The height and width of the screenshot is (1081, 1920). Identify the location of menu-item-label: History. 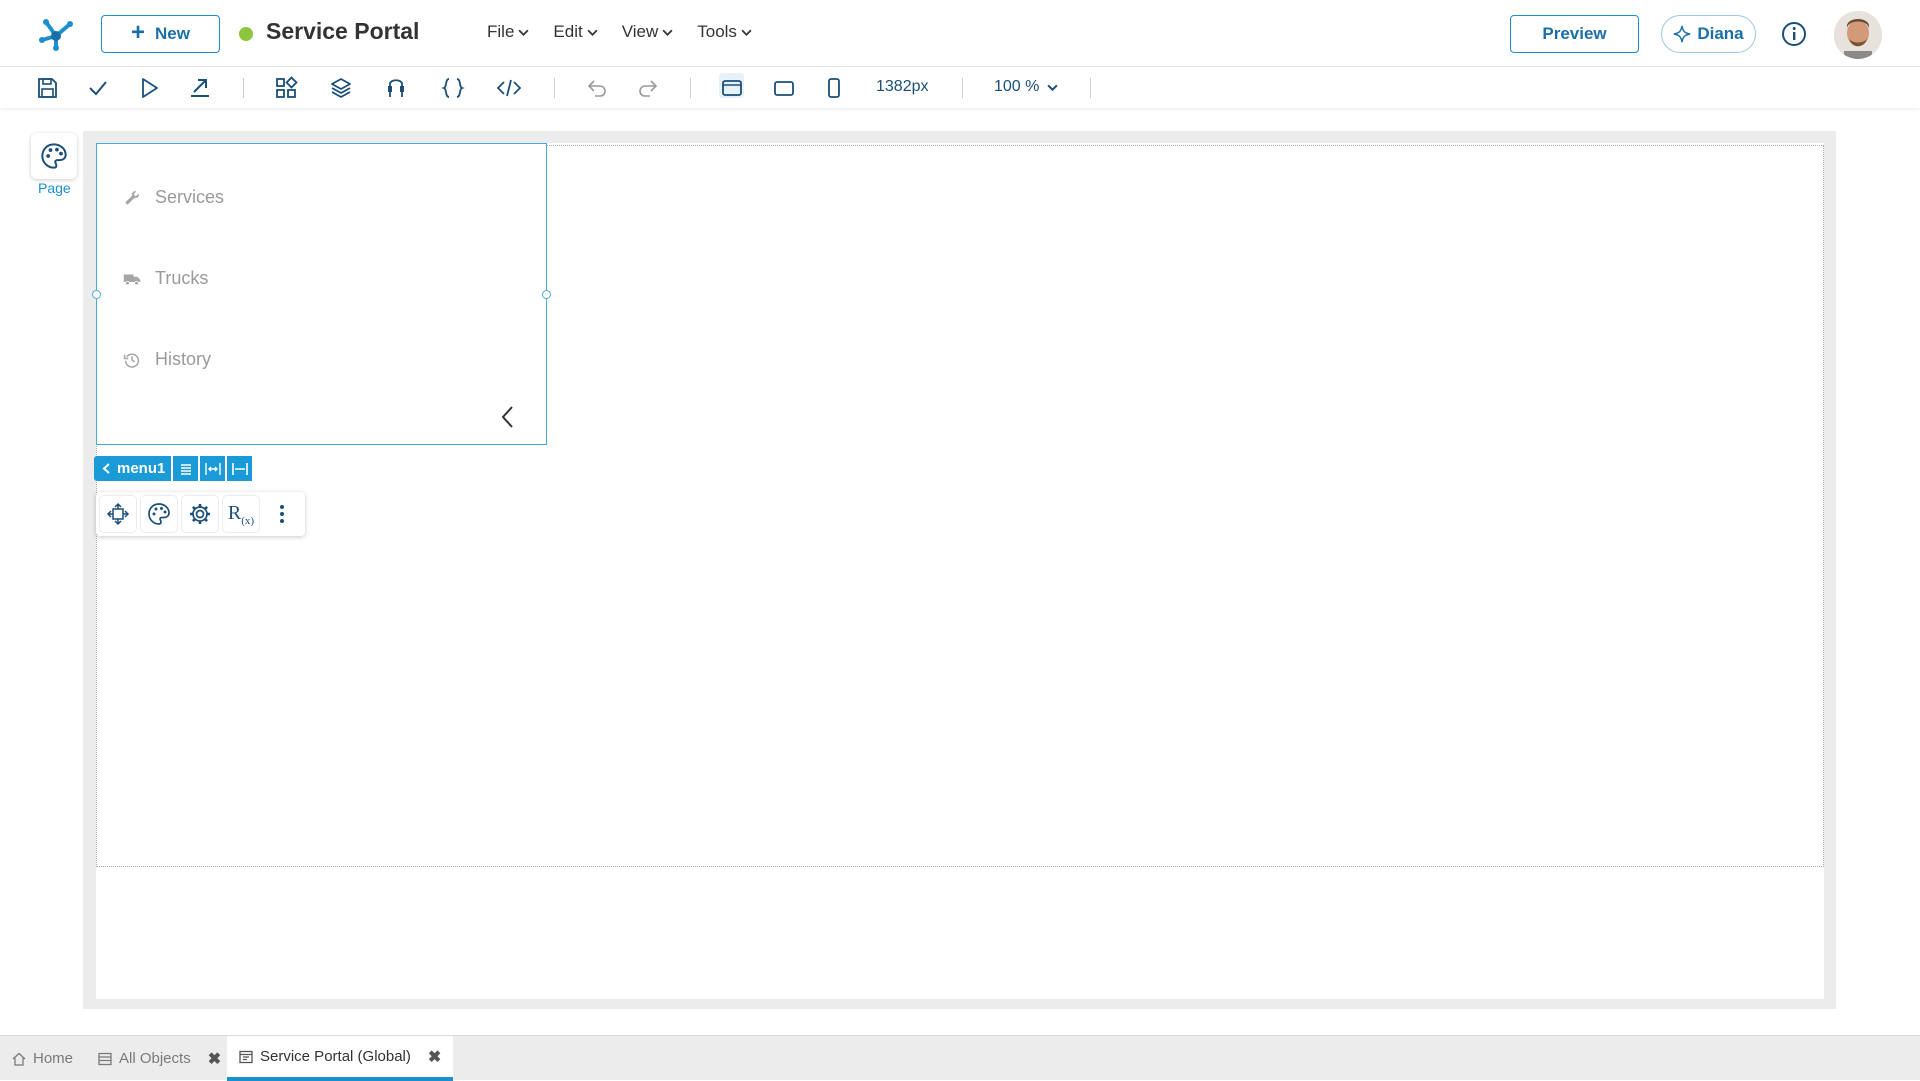
(183, 359).